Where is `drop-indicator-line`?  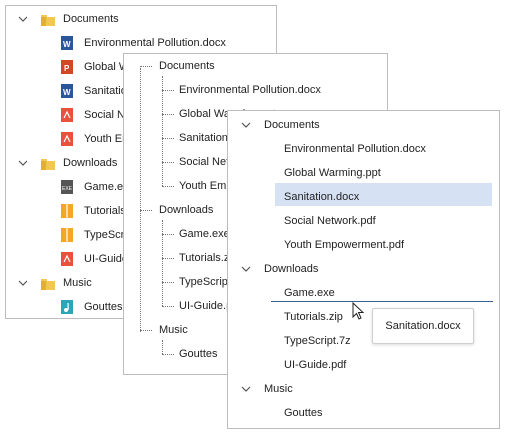
drop-indicator-line is located at coordinates (382, 301).